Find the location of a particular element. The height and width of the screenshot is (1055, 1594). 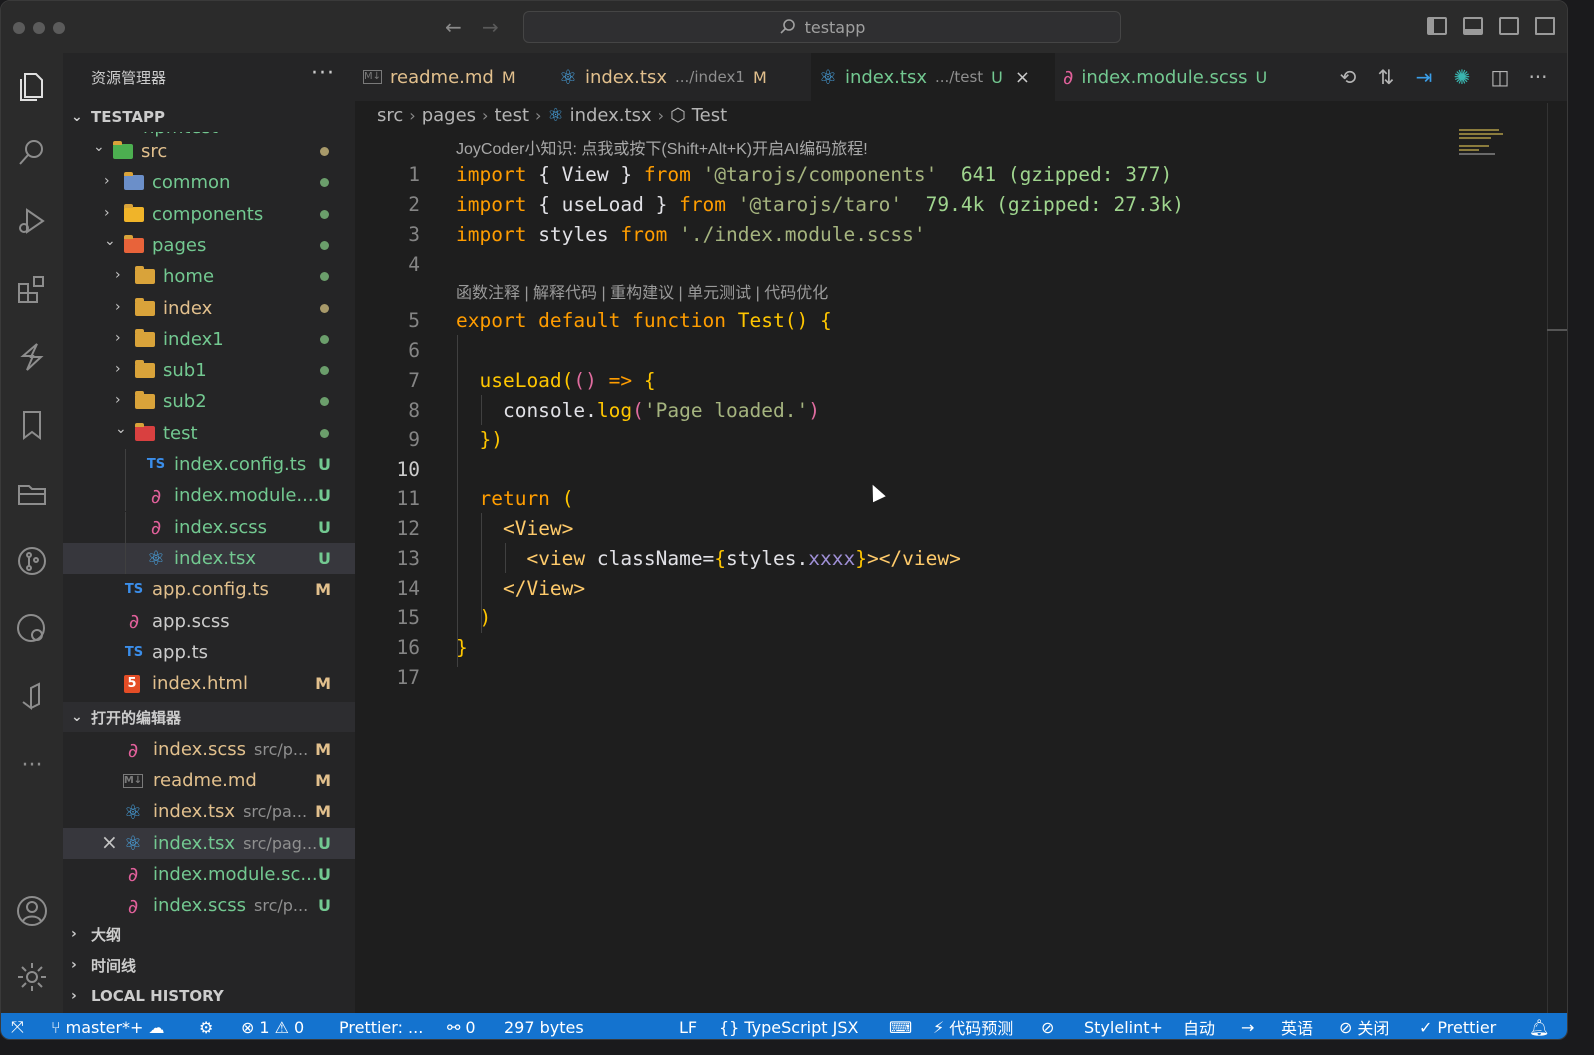

tree-item-home: › home is located at coordinates (209, 276).